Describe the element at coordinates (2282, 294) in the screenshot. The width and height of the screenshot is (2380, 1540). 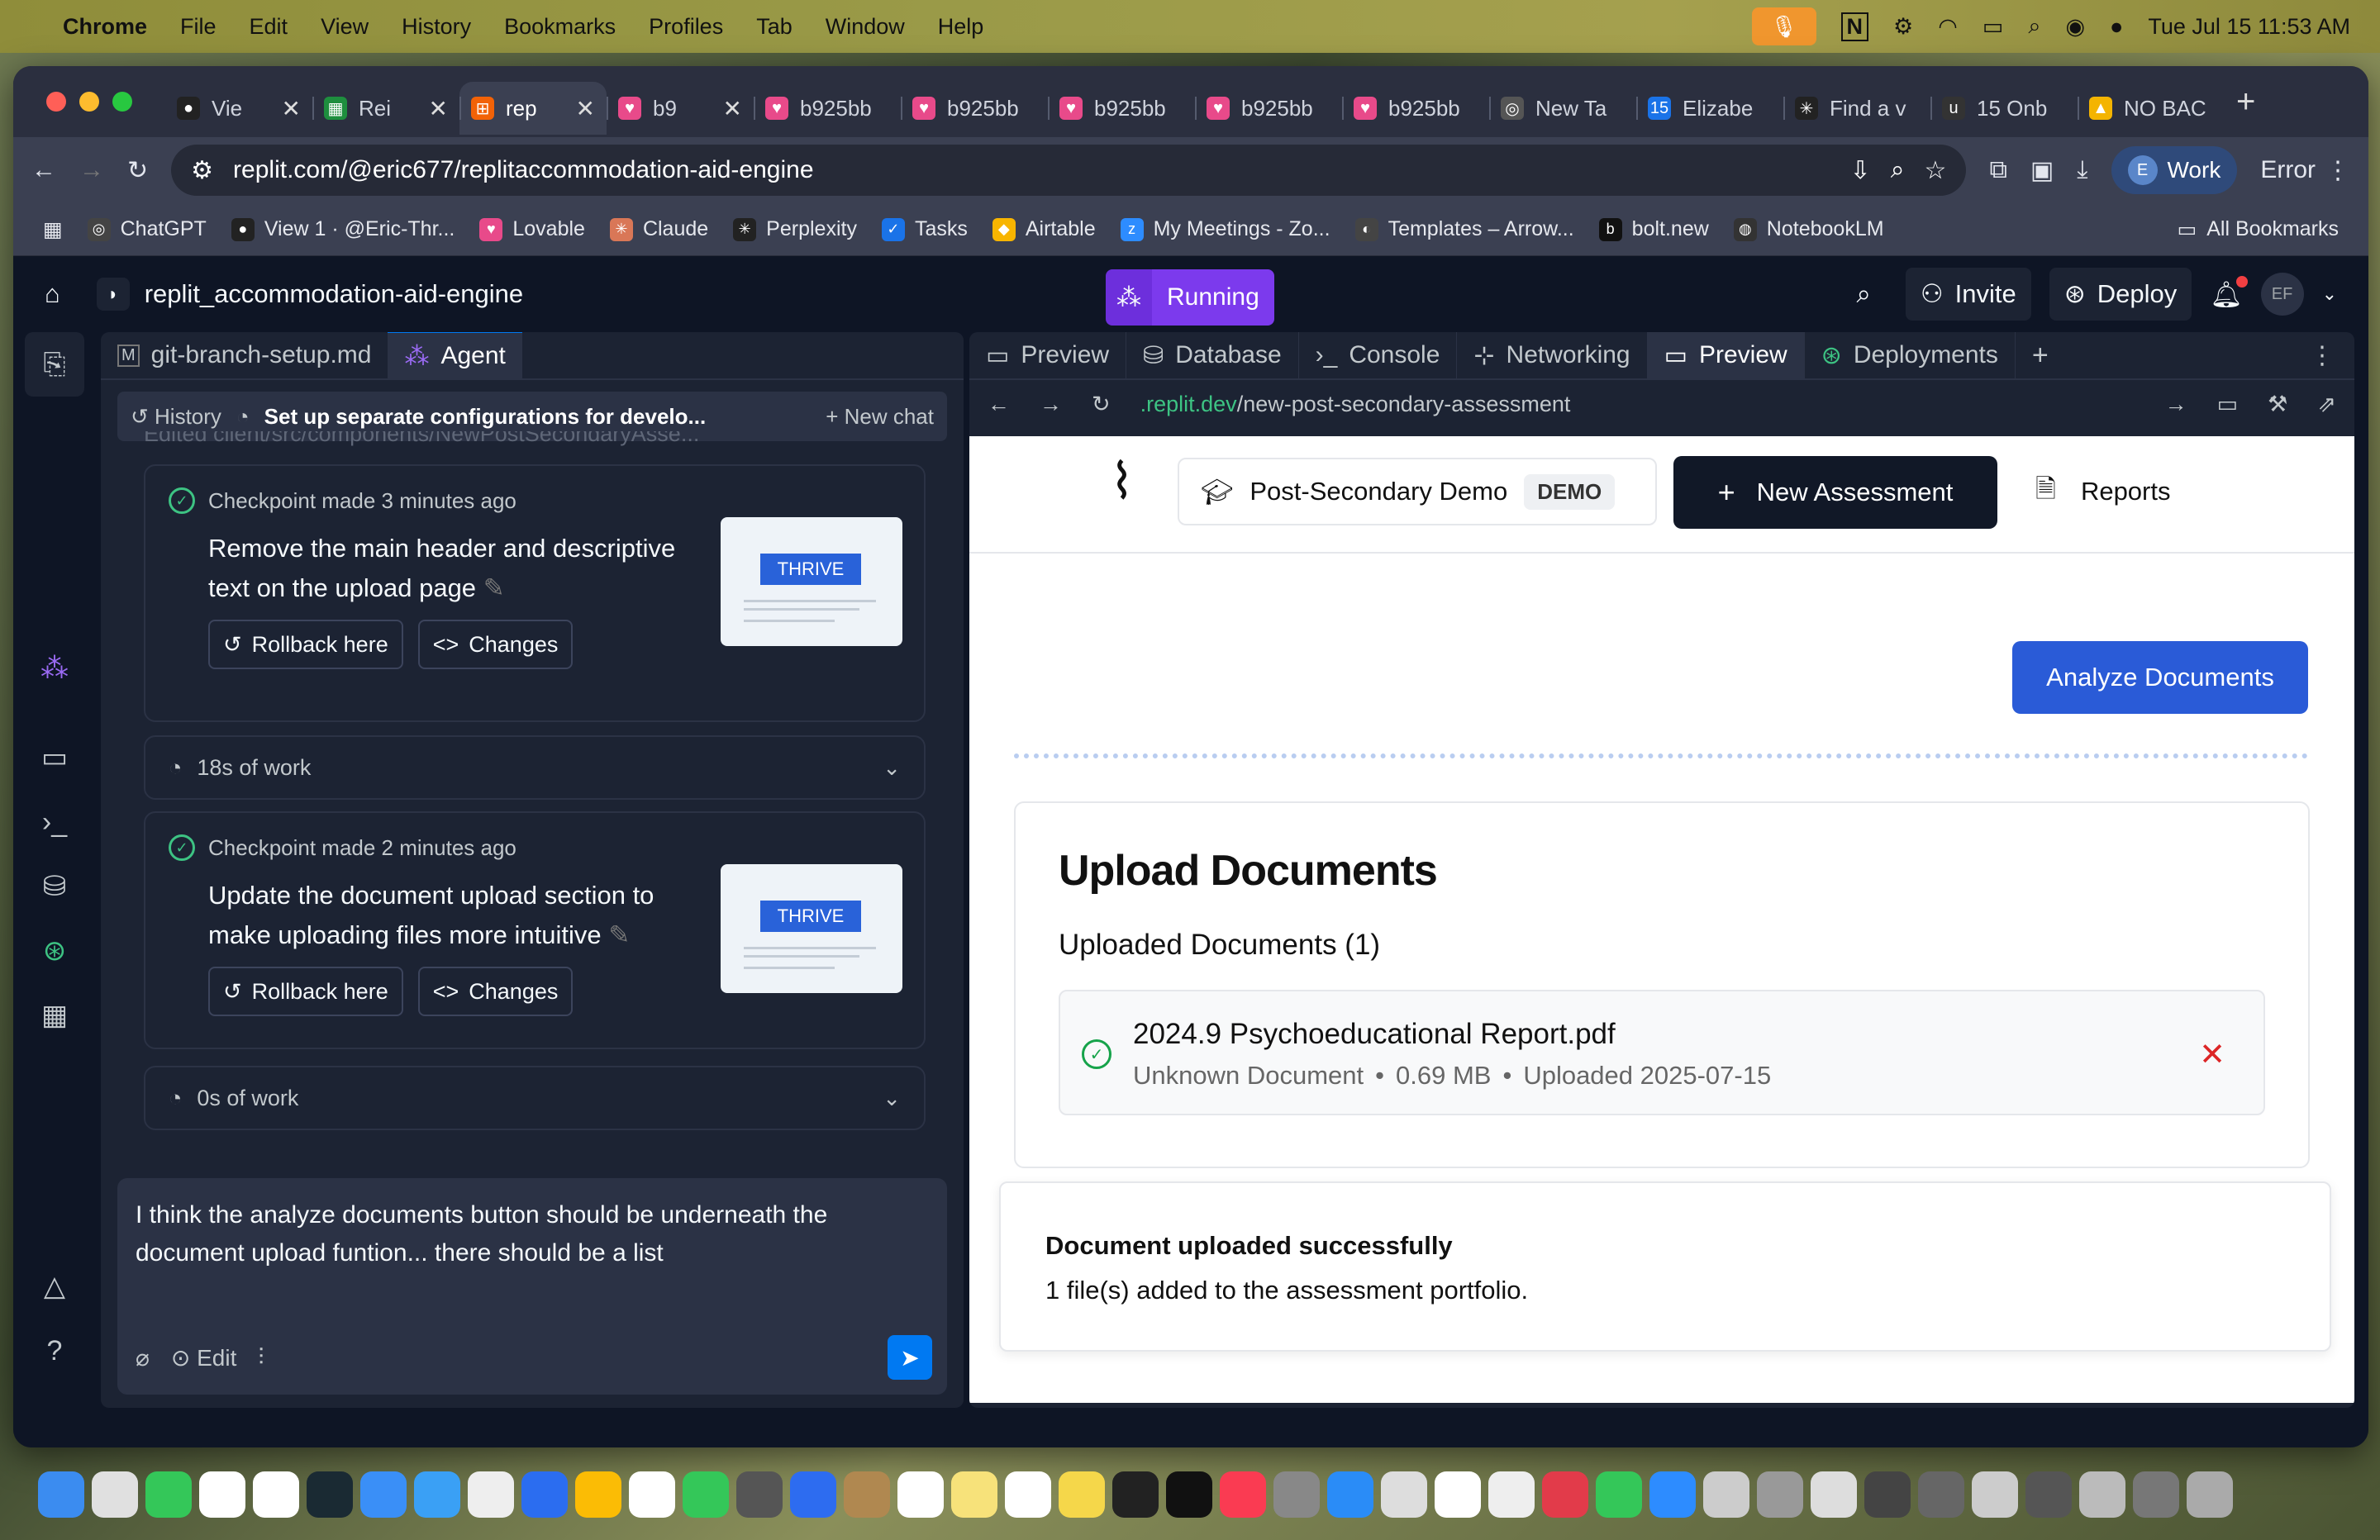
I see `avatar: EF` at that location.